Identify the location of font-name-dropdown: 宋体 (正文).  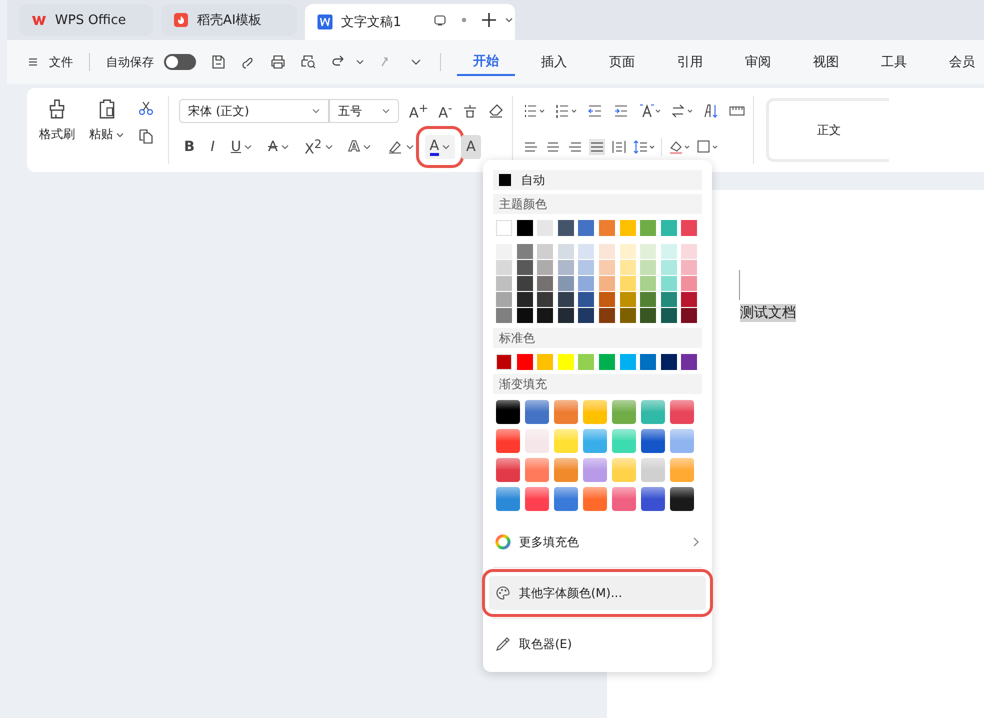
(254, 111).